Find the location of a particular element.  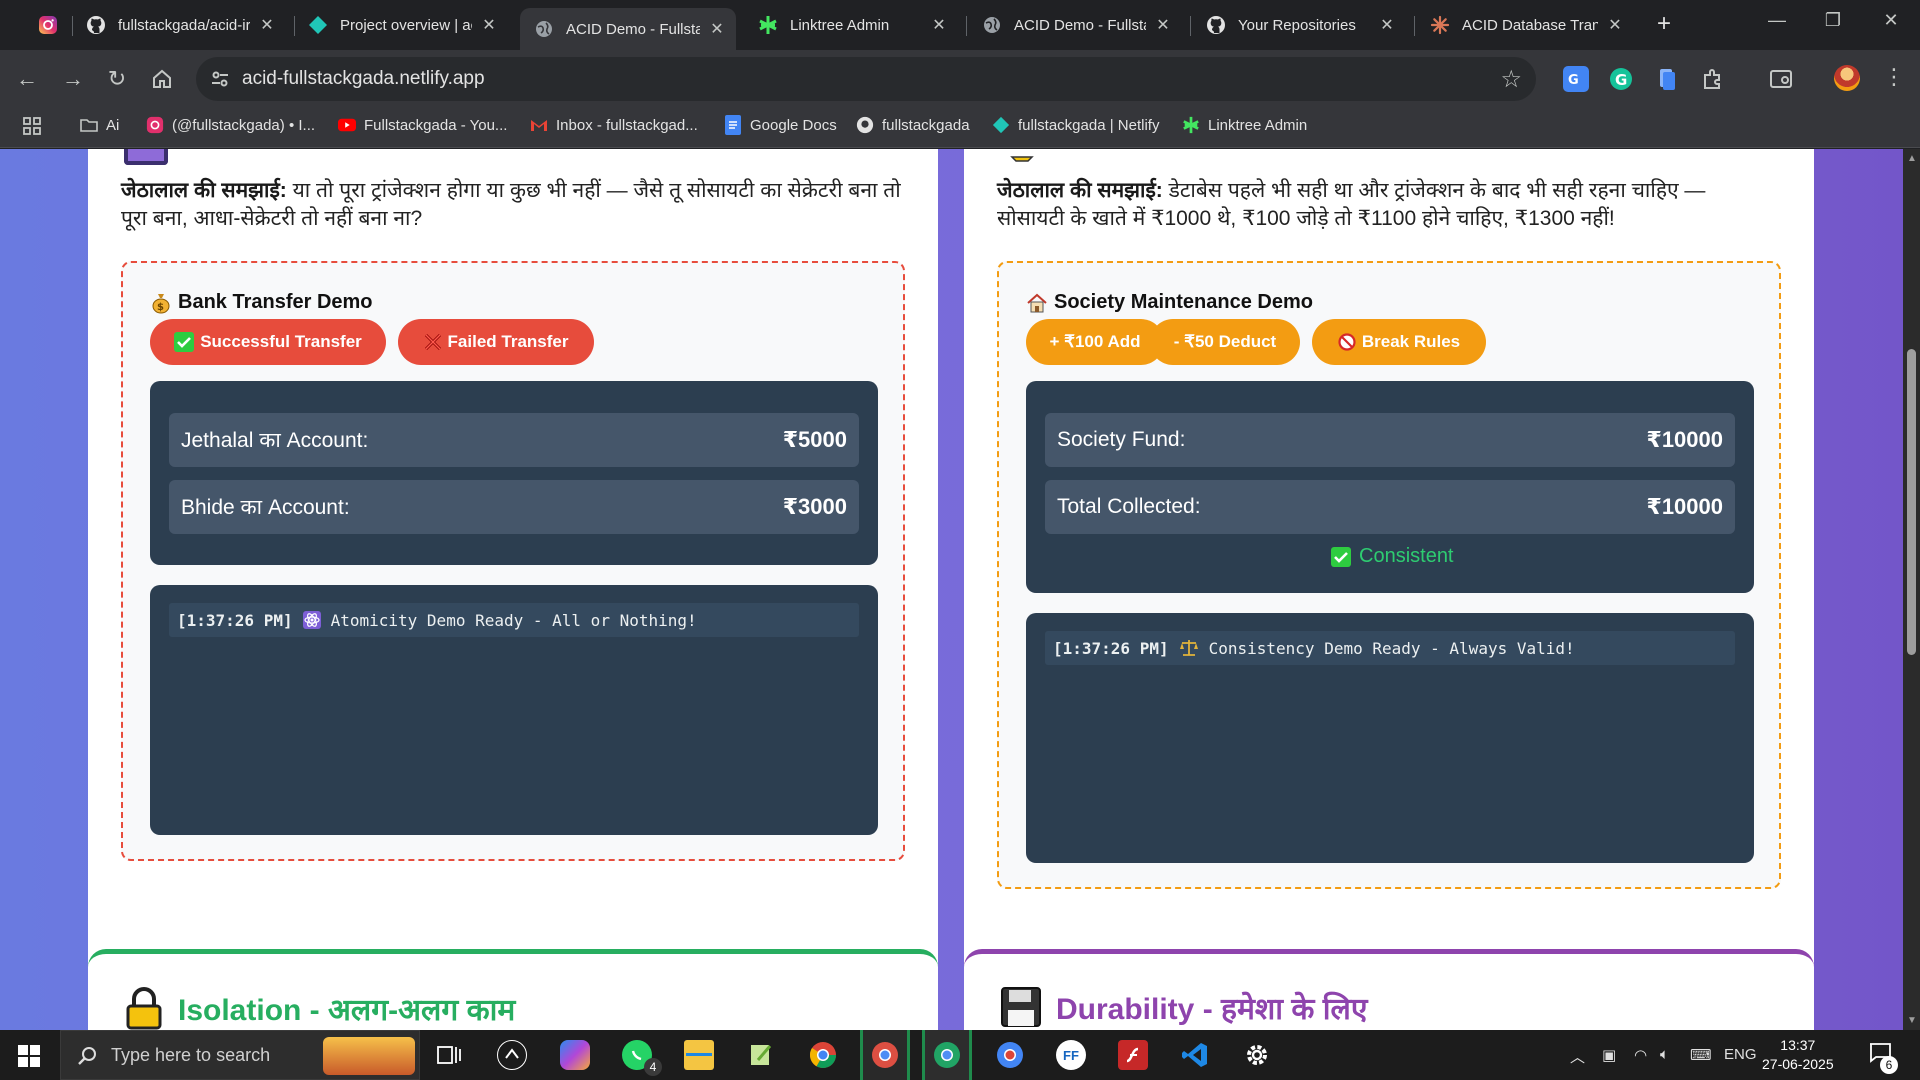

successful-transfer-button: Successful Transfer is located at coordinates (268, 342).